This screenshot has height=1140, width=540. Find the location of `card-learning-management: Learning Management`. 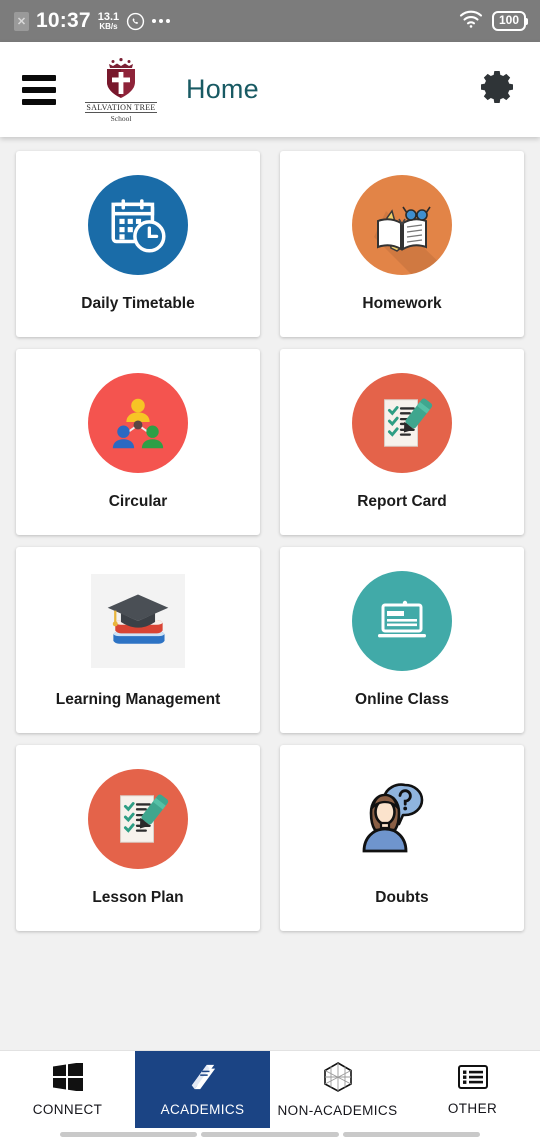

card-learning-management: Learning Management is located at coordinates (138, 640).